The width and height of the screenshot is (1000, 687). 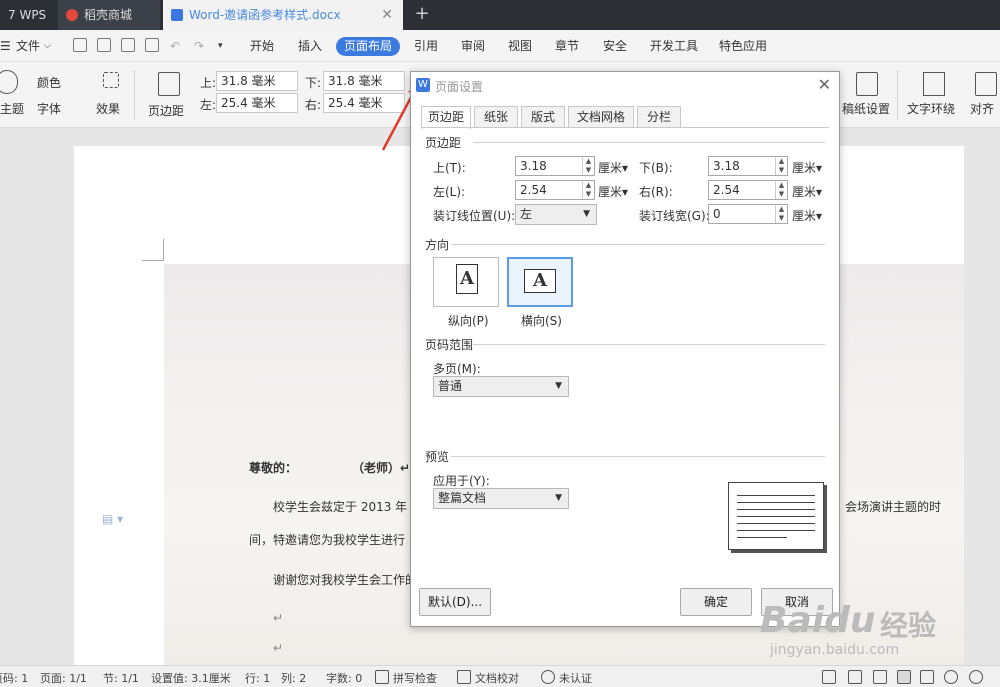 What do you see at coordinates (310, 46) in the screenshot?
I see `menu-insert: 插入` at bounding box center [310, 46].